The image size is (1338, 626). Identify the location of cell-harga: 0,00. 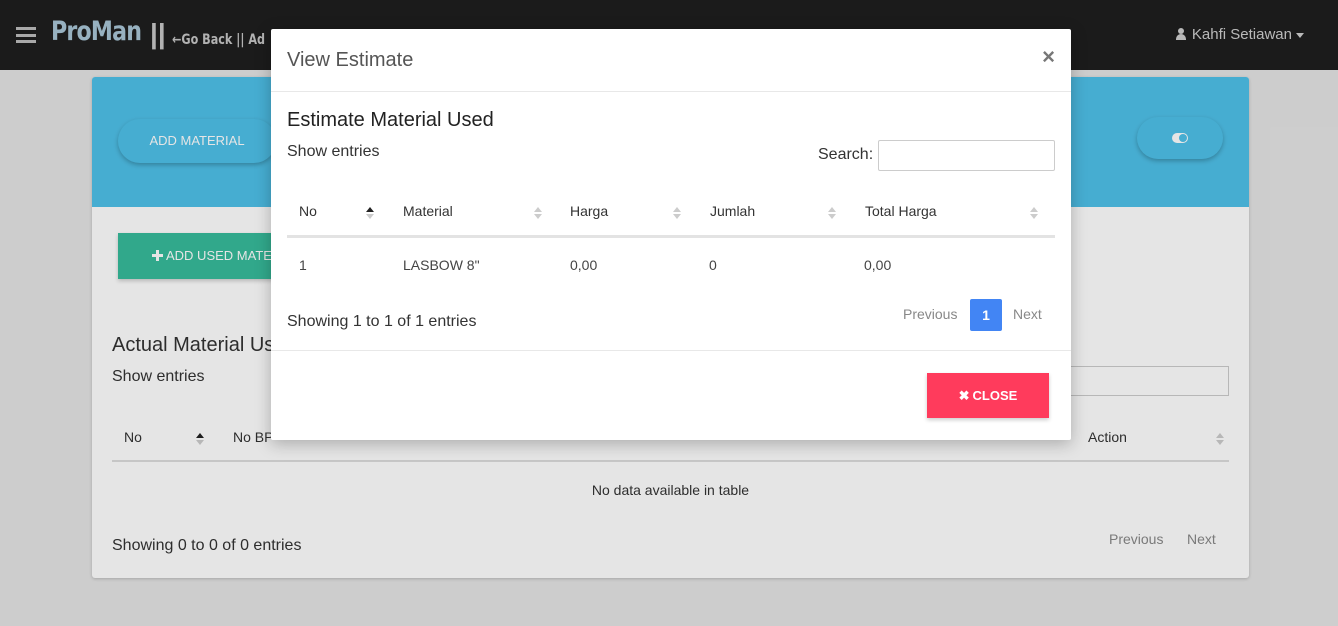
(584, 265).